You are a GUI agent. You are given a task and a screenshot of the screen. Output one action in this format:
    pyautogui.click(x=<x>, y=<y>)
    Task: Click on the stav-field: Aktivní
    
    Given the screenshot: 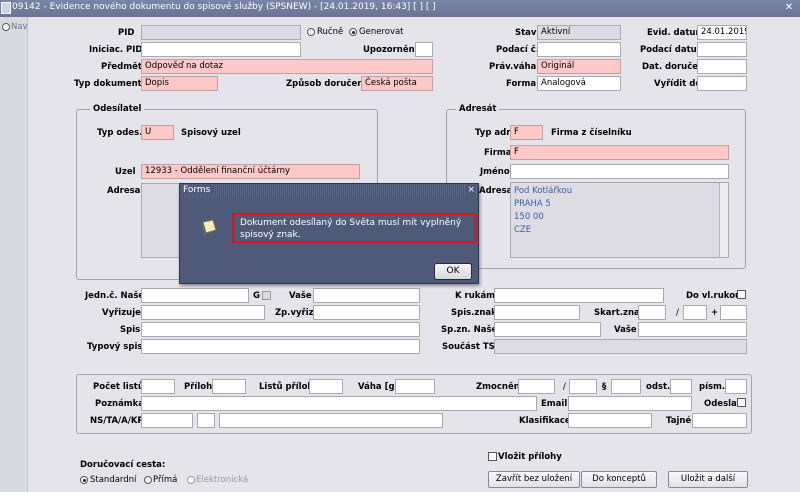 What is the action you would take?
    pyautogui.click(x=579, y=32)
    